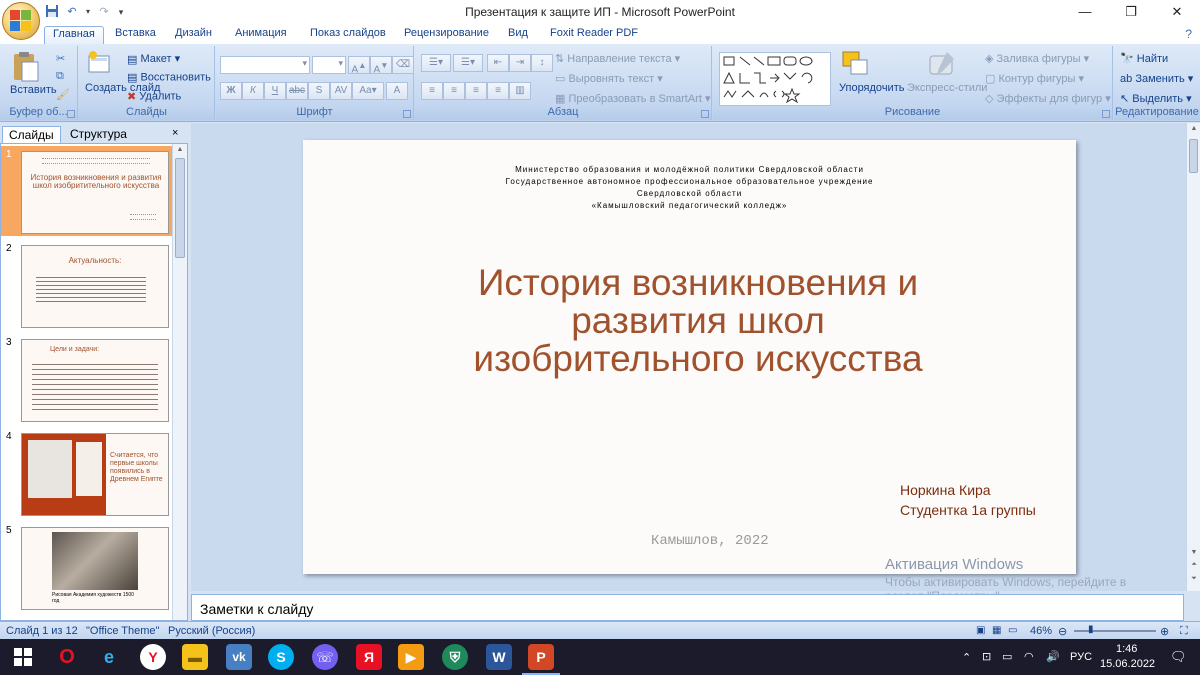  Describe the element at coordinates (104, 12) in the screenshot. I see `redo-icon: ↷` at that location.